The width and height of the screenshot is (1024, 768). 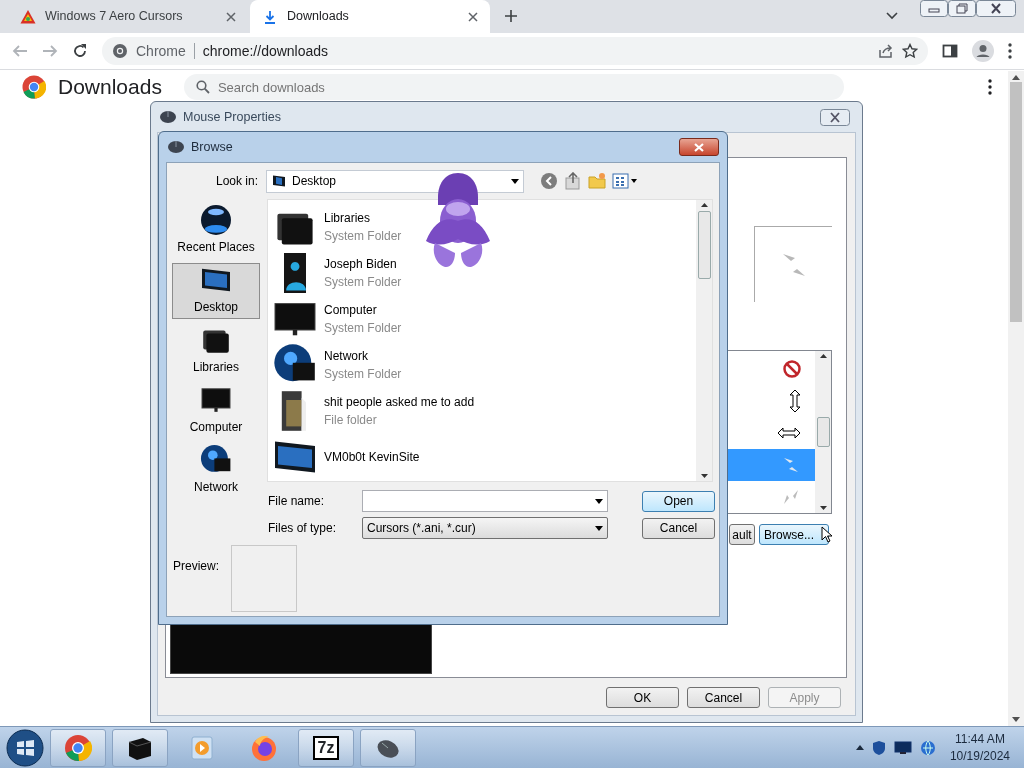 What do you see at coordinates (25, 747) in the screenshot?
I see `start-button-icon` at bounding box center [25, 747].